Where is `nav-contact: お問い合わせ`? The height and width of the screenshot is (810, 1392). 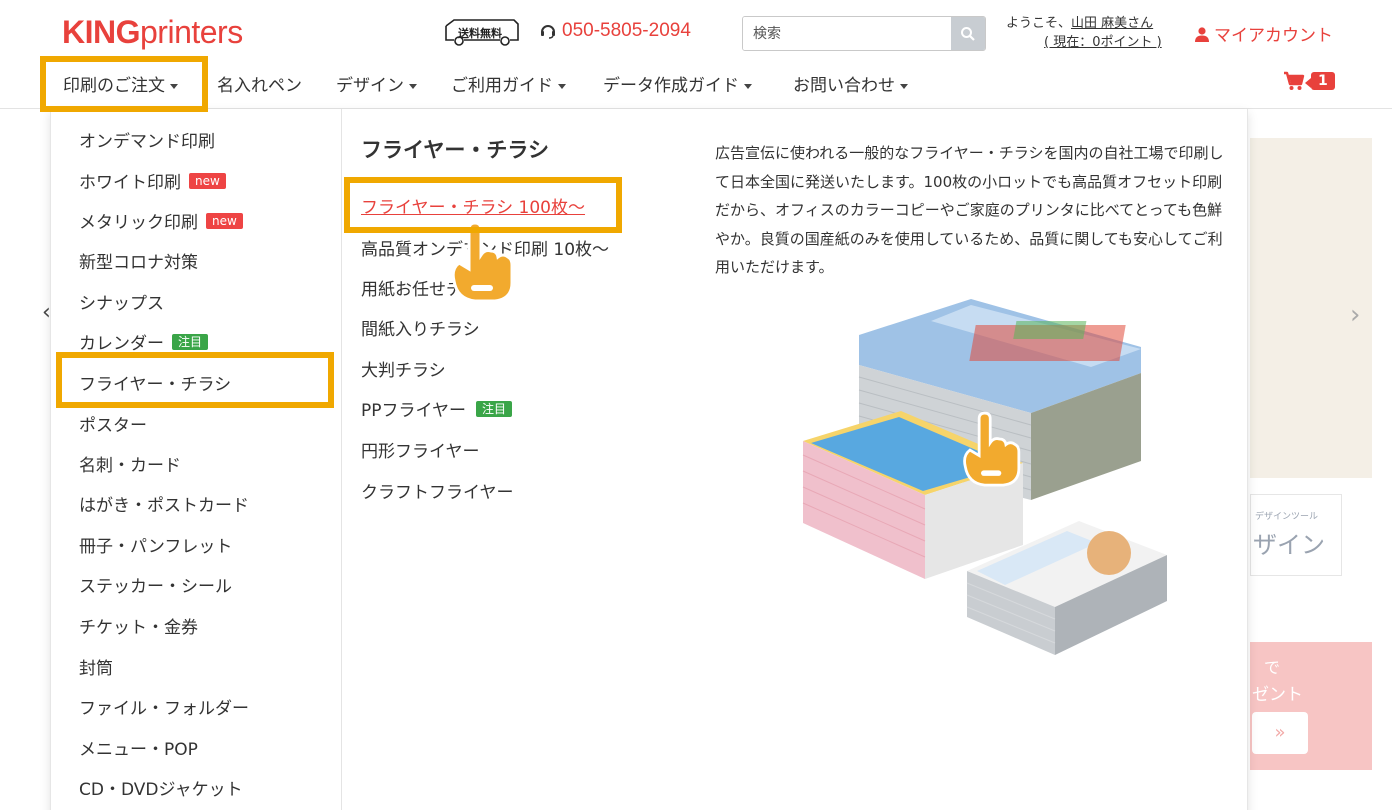 nav-contact: お問い合わせ is located at coordinates (850, 83).